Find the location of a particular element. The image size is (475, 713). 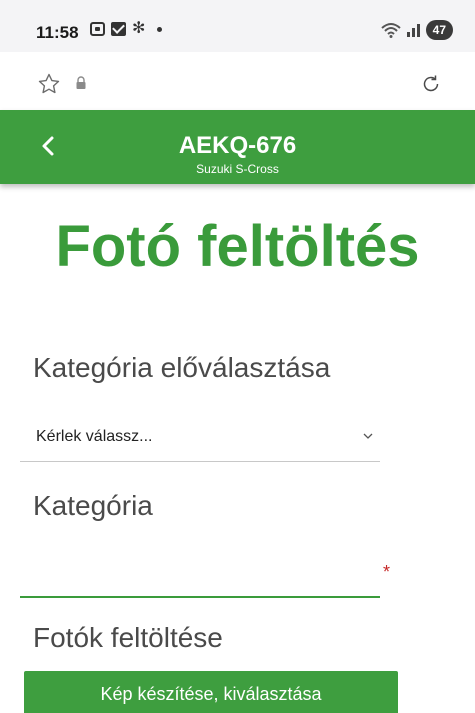

app-header: AEKQ-676 Suzuki S-Cross is located at coordinates (237, 147).